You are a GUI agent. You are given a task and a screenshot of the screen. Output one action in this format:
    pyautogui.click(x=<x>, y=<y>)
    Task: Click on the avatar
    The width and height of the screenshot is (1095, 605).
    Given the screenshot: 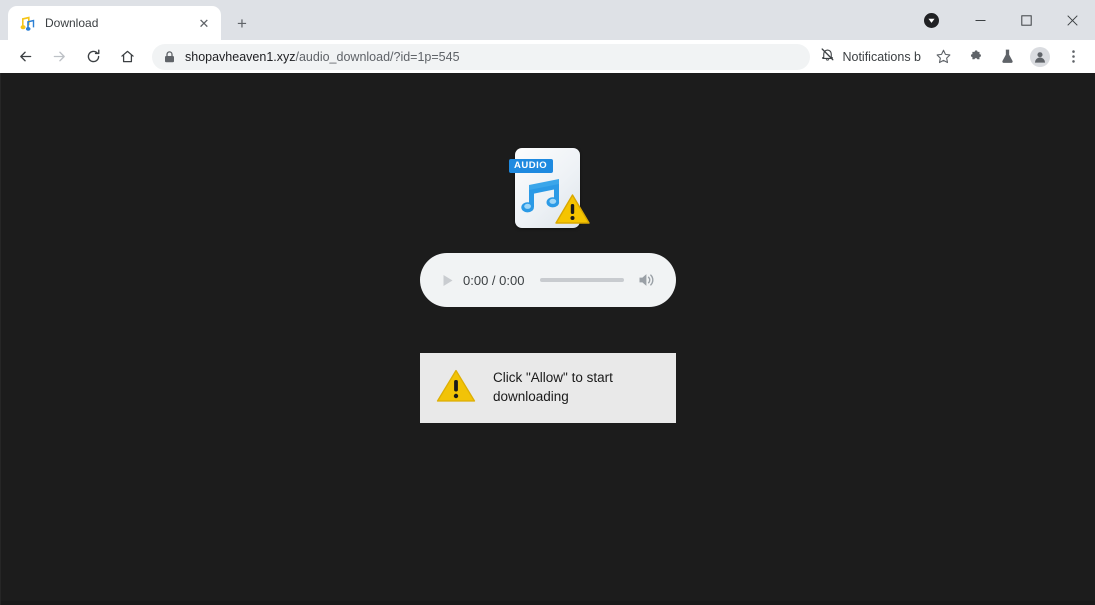 What is the action you would take?
    pyautogui.click(x=1040, y=57)
    